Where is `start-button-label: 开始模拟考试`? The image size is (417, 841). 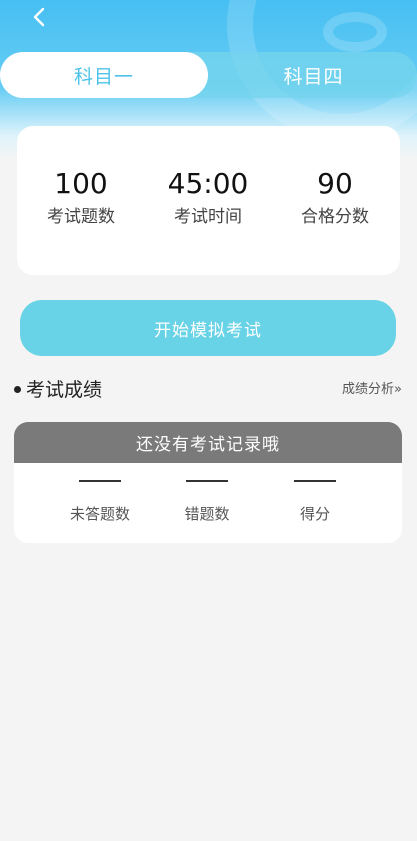 start-button-label: 开始模拟考试 is located at coordinates (208, 330).